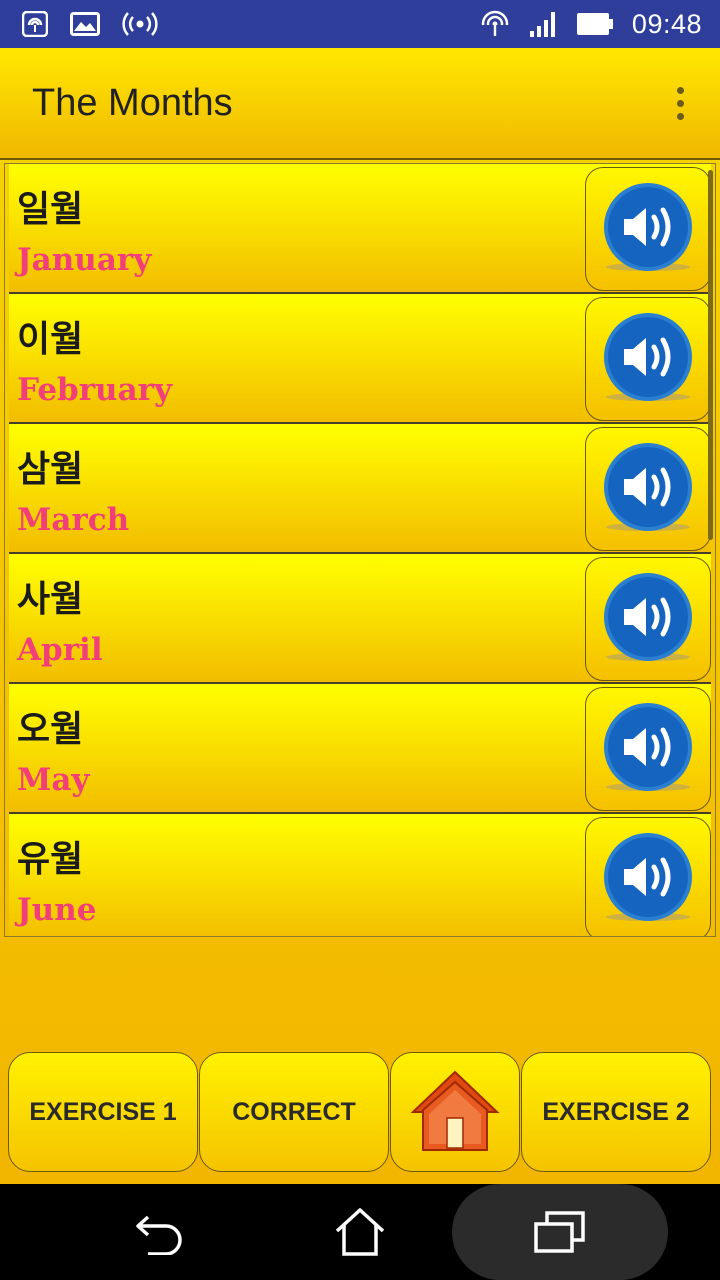 The width and height of the screenshot is (720, 1280). Describe the element at coordinates (50, 729) in the screenshot. I see `korean-word: 오월` at that location.